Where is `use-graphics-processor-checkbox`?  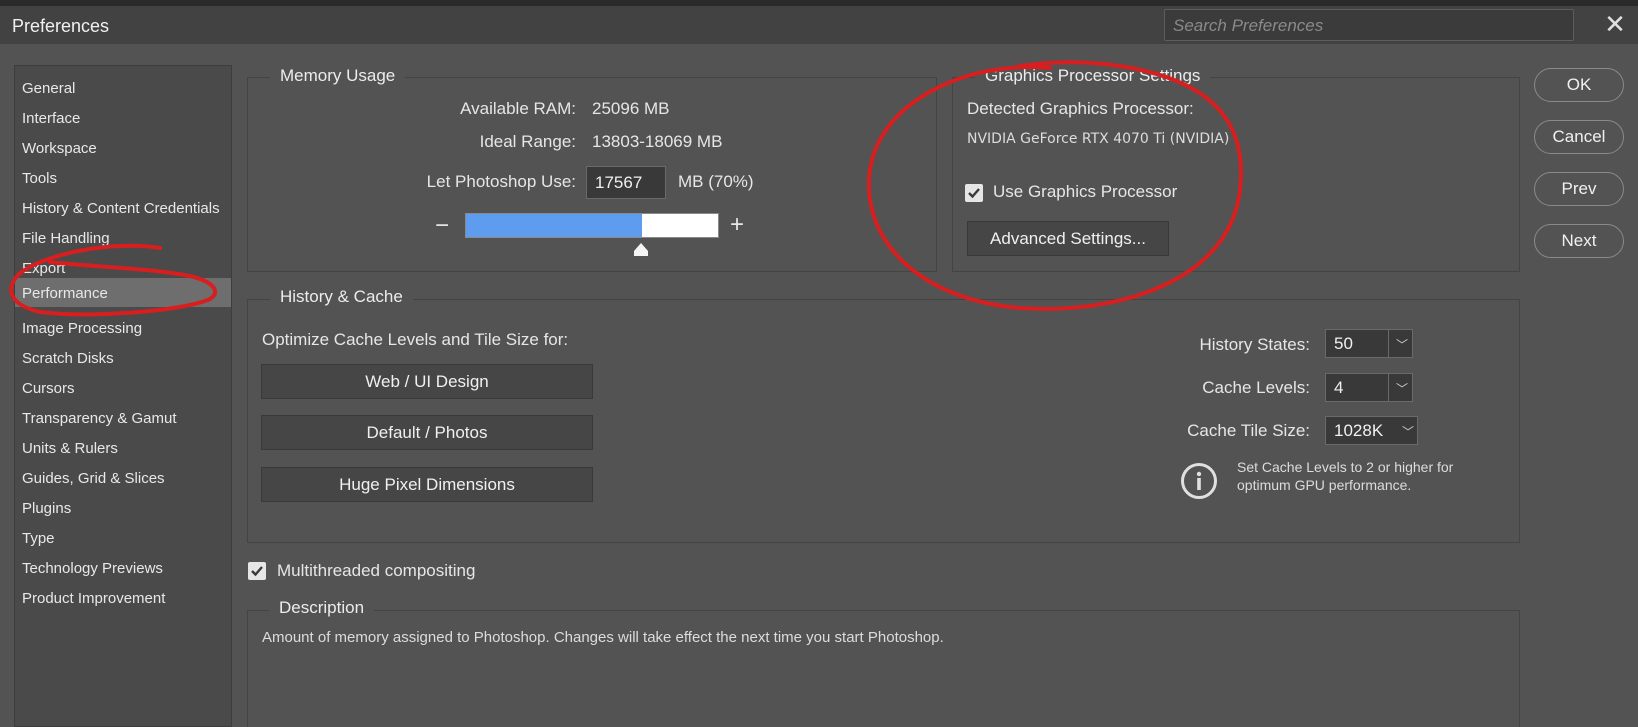 use-graphics-processor-checkbox is located at coordinates (974, 193).